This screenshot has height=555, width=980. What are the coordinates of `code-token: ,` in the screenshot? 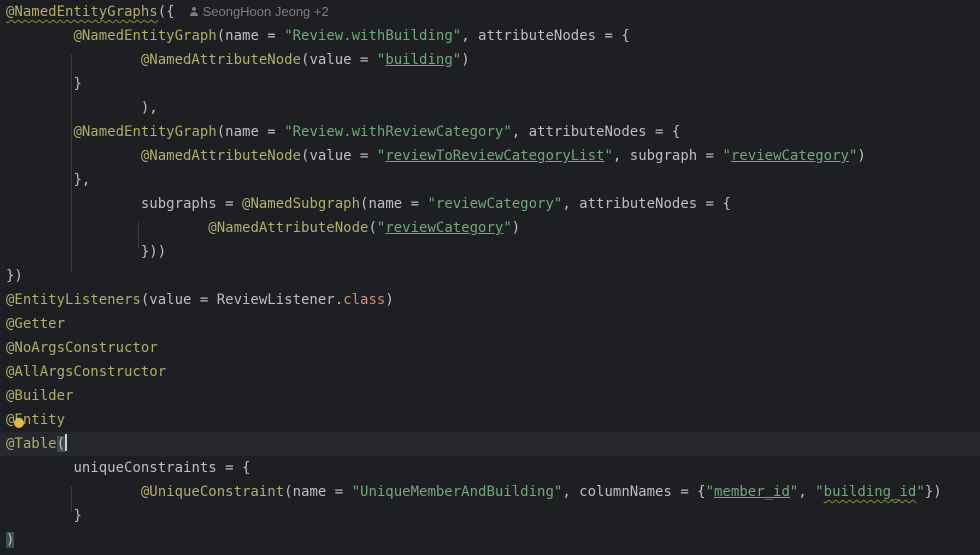 It's located at (807, 492).